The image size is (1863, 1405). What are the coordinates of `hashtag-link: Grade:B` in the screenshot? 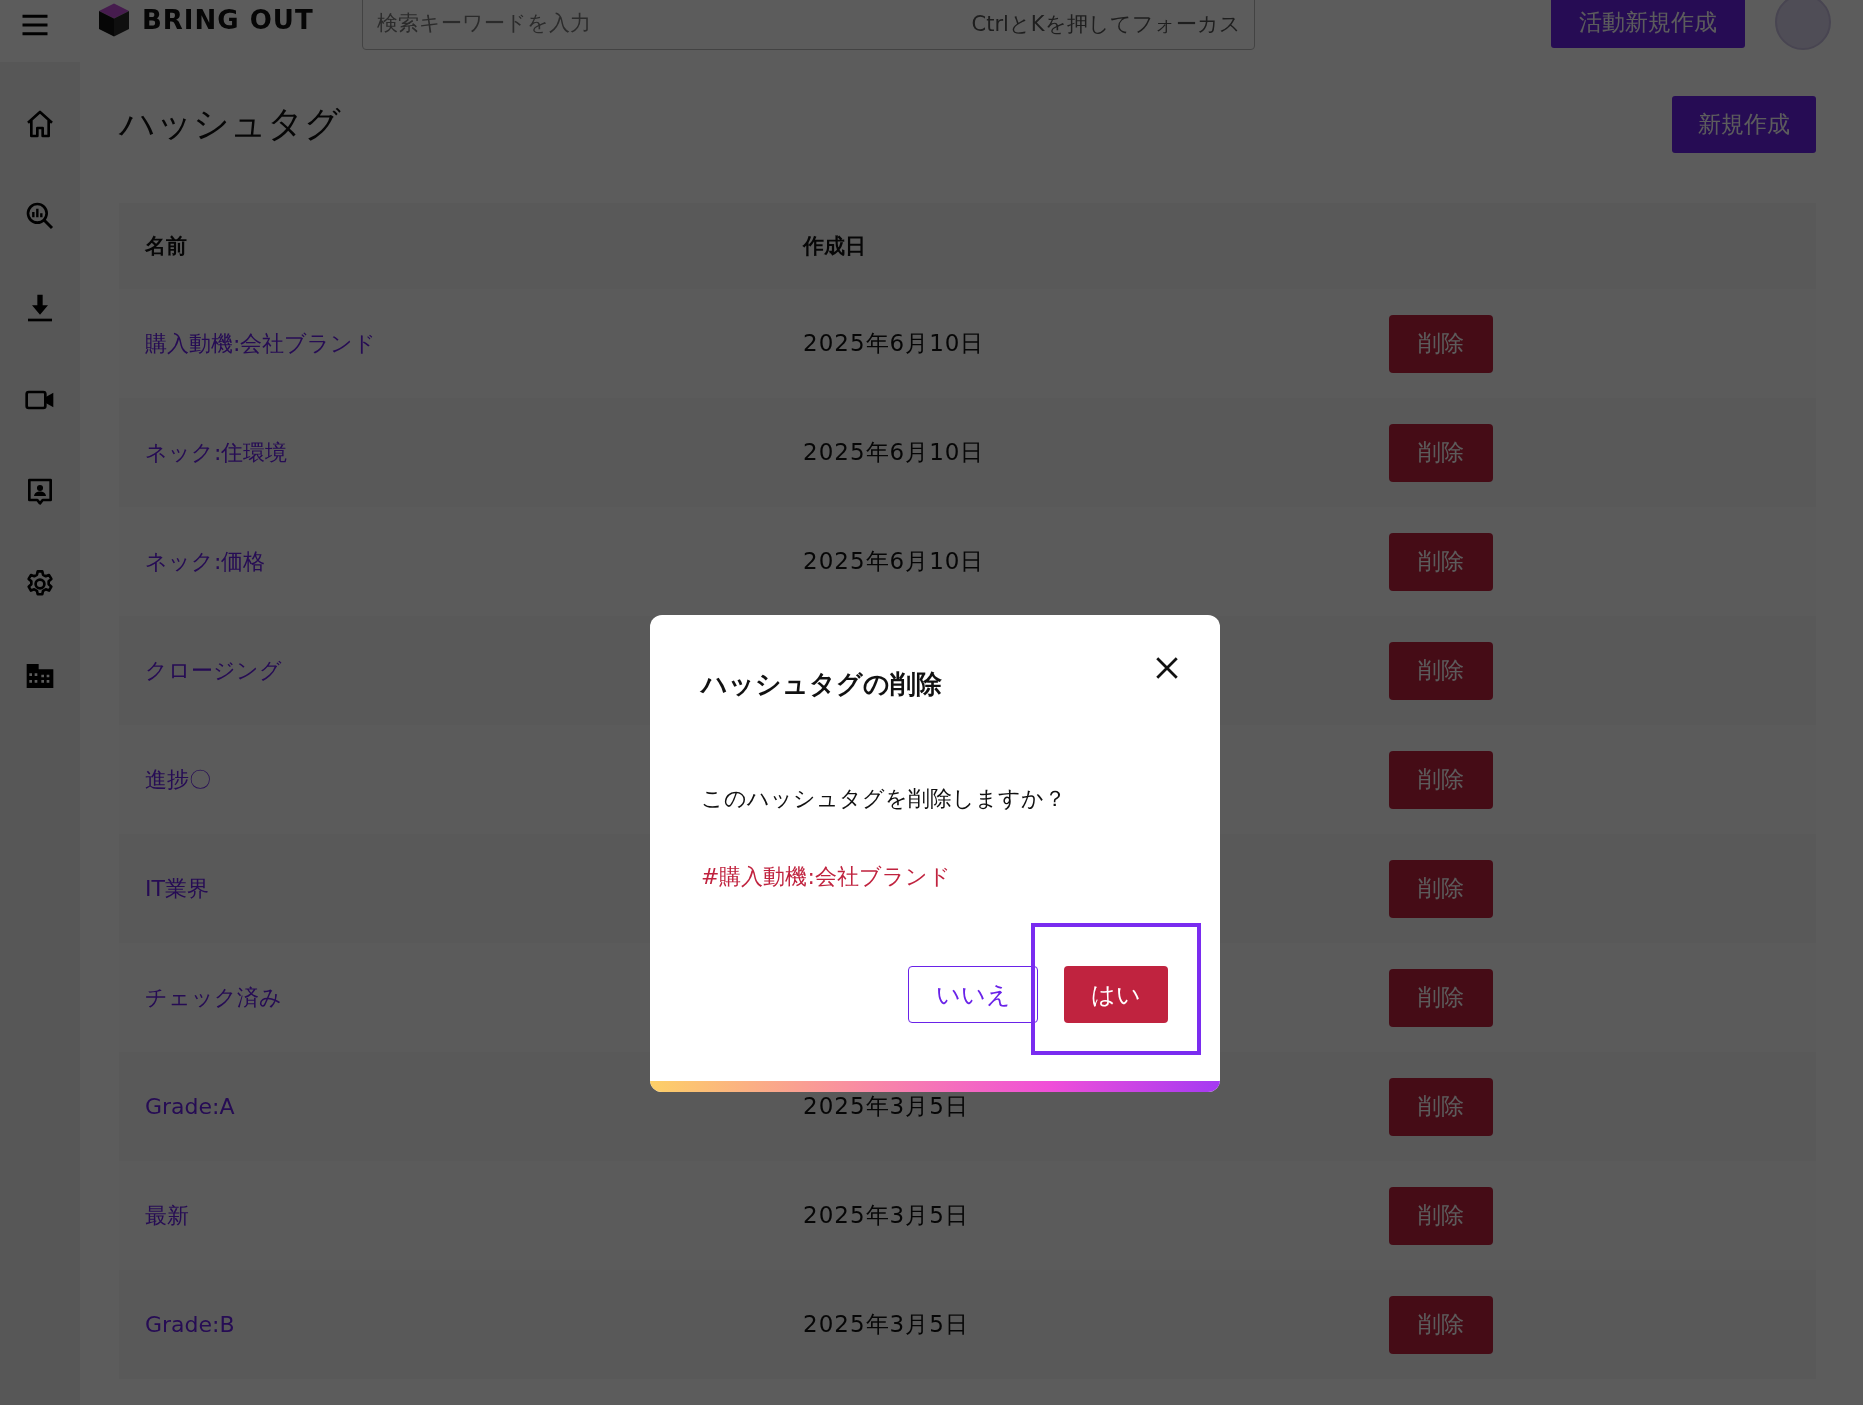 It's located at (448, 1324).